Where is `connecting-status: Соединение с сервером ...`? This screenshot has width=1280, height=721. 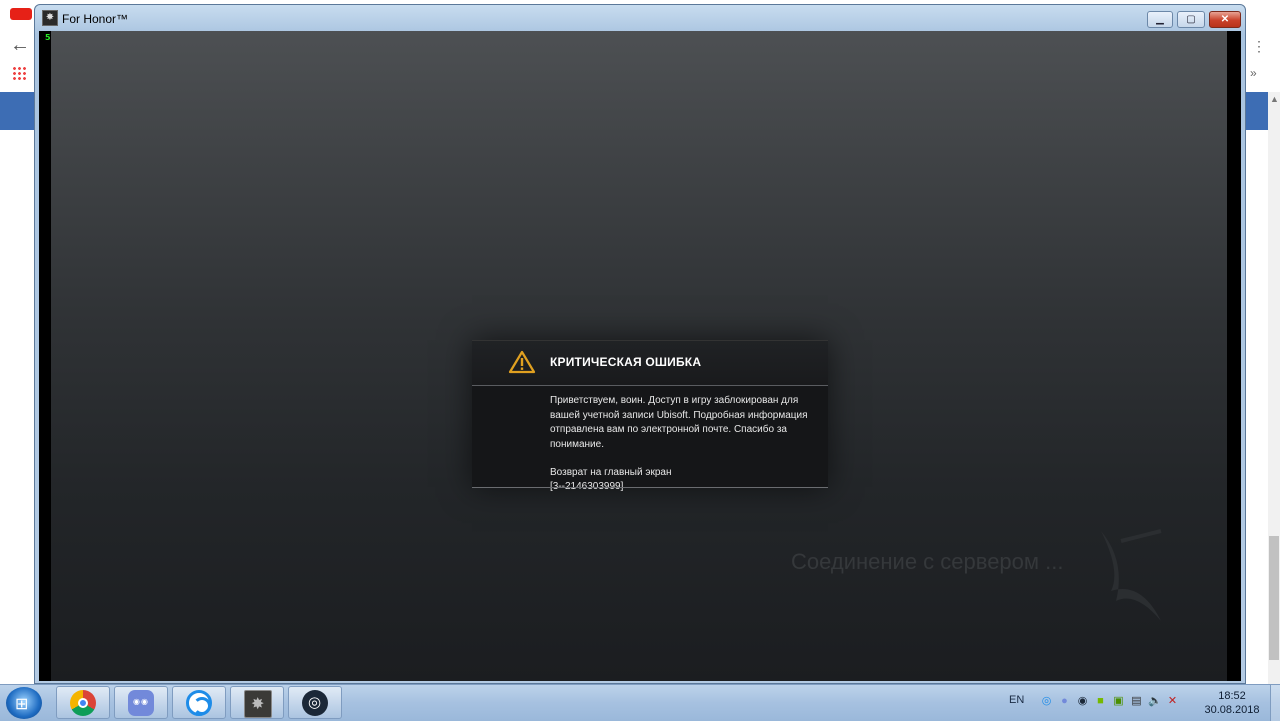 connecting-status: Соединение с сервером ... is located at coordinates (927, 561).